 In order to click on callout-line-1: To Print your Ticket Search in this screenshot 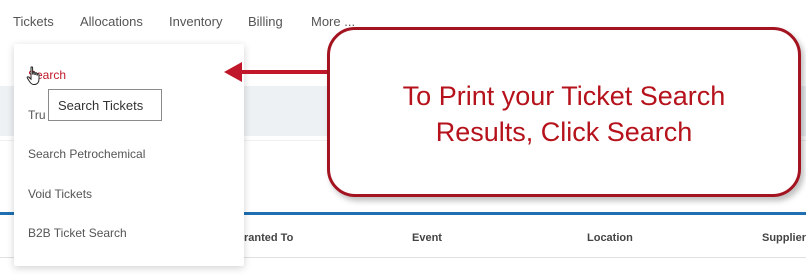, I will do `click(564, 96)`.